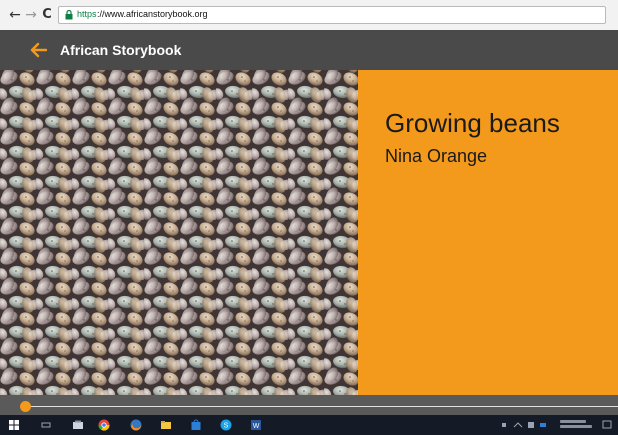 This screenshot has width=618, height=435. I want to click on skype-icon: S, so click(226, 425).